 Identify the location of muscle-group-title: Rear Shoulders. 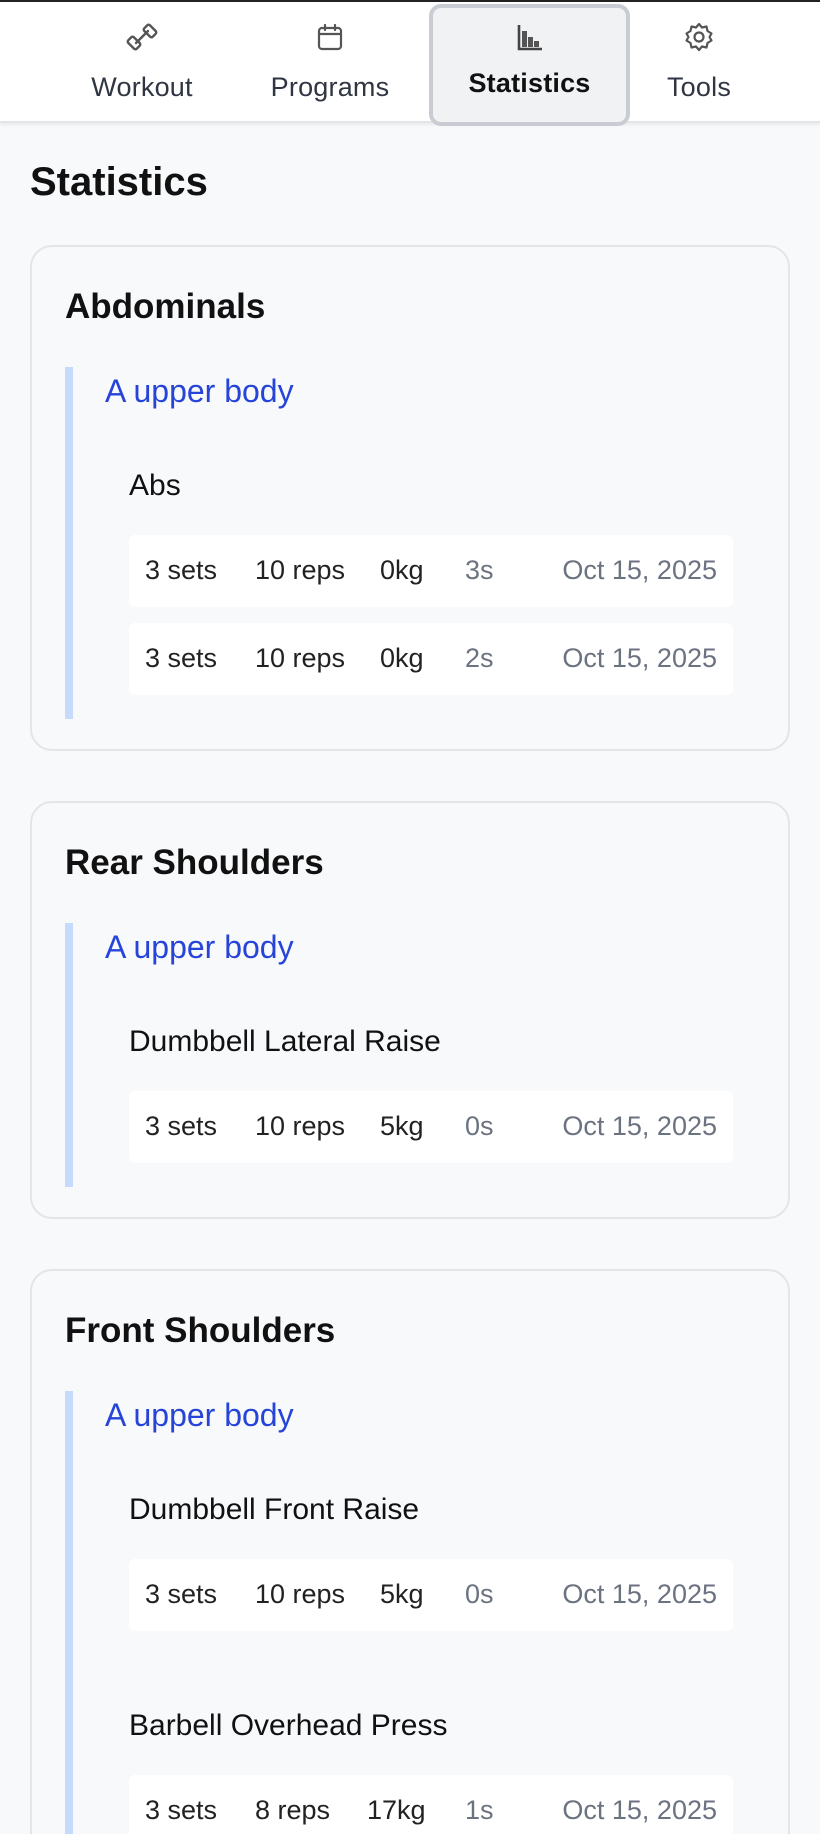
(194, 862).